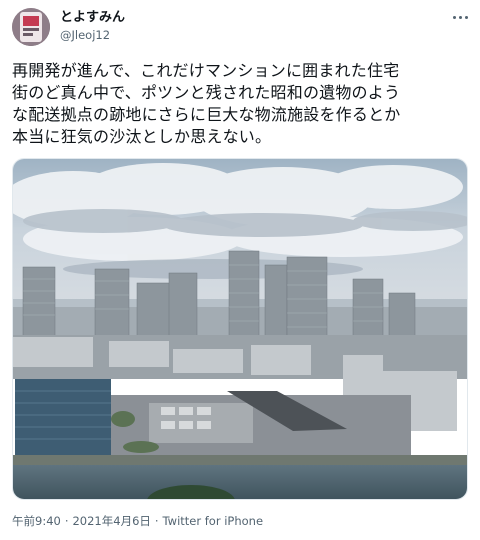 This screenshot has width=480, height=540. What do you see at coordinates (111, 521) in the screenshot?
I see `tweet-date: 2021年4月6日` at bounding box center [111, 521].